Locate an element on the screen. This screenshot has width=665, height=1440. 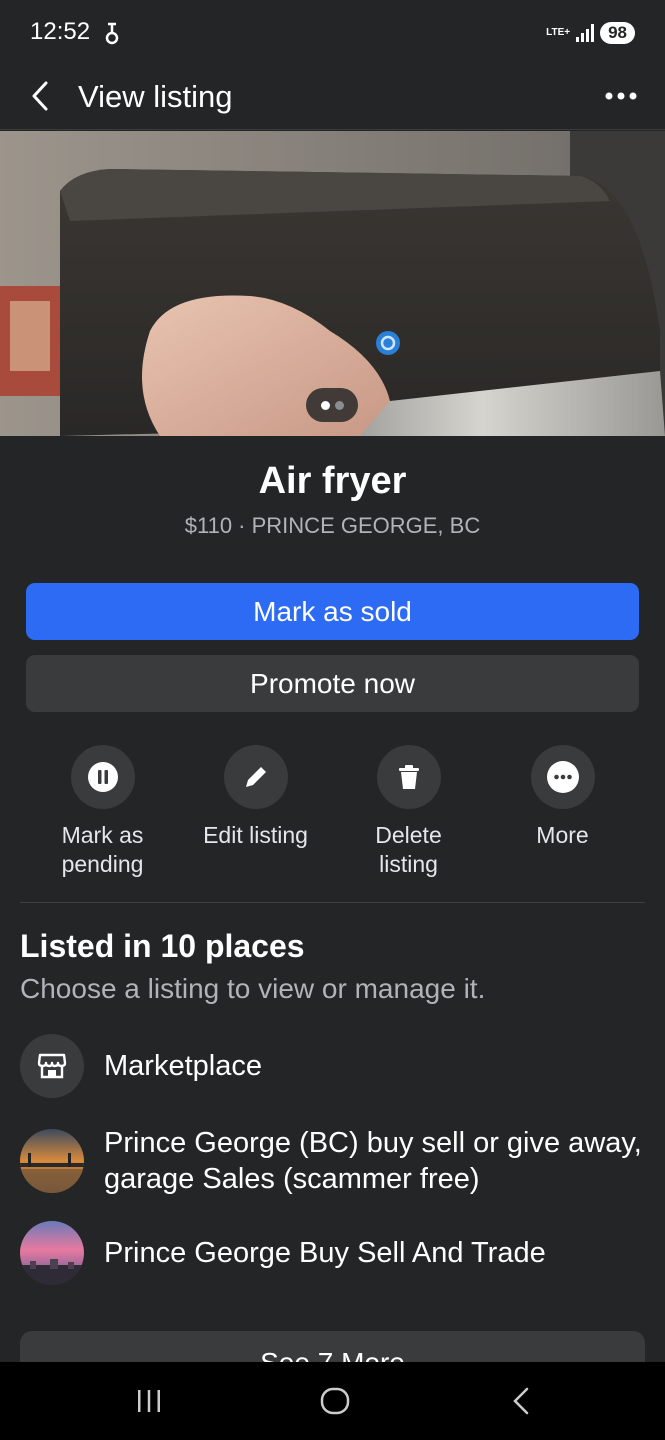
more-options-button is located at coordinates (621, 96).